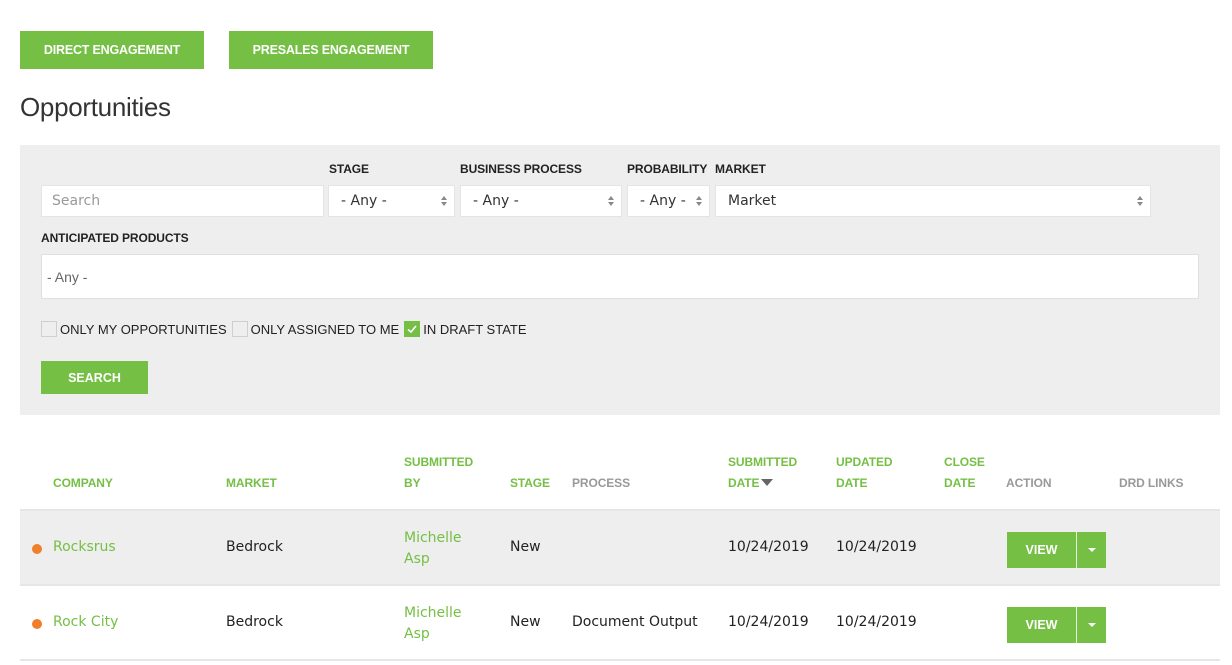 This screenshot has height=665, width=1232. I want to click on probability-select: - Any -, so click(668, 201).